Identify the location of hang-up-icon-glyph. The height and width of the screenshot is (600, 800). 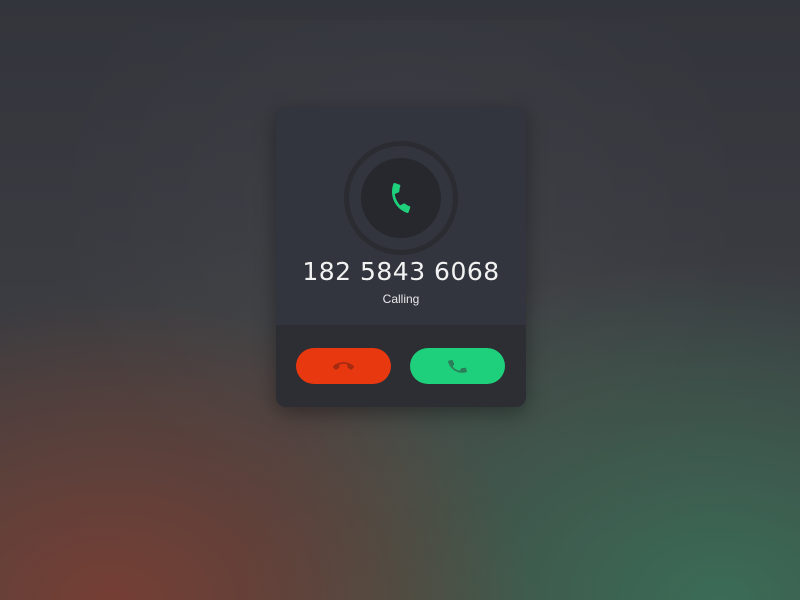
(343, 366).